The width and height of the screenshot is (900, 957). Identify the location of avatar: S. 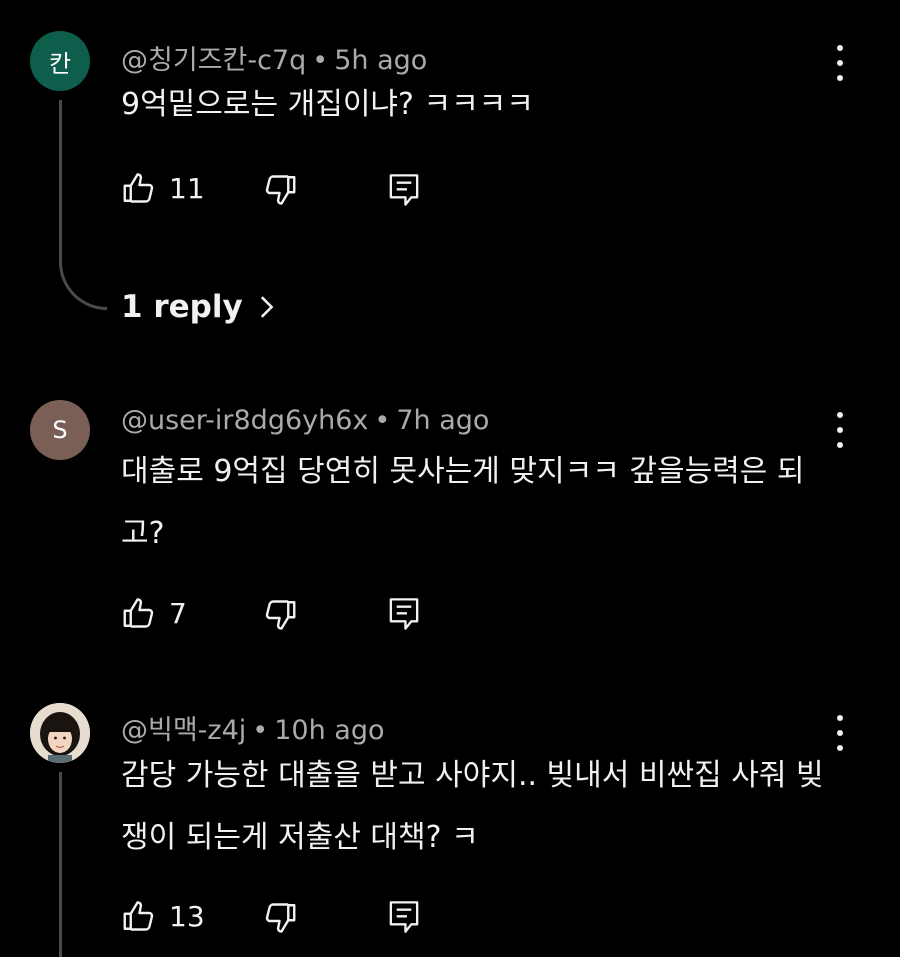
(60, 430).